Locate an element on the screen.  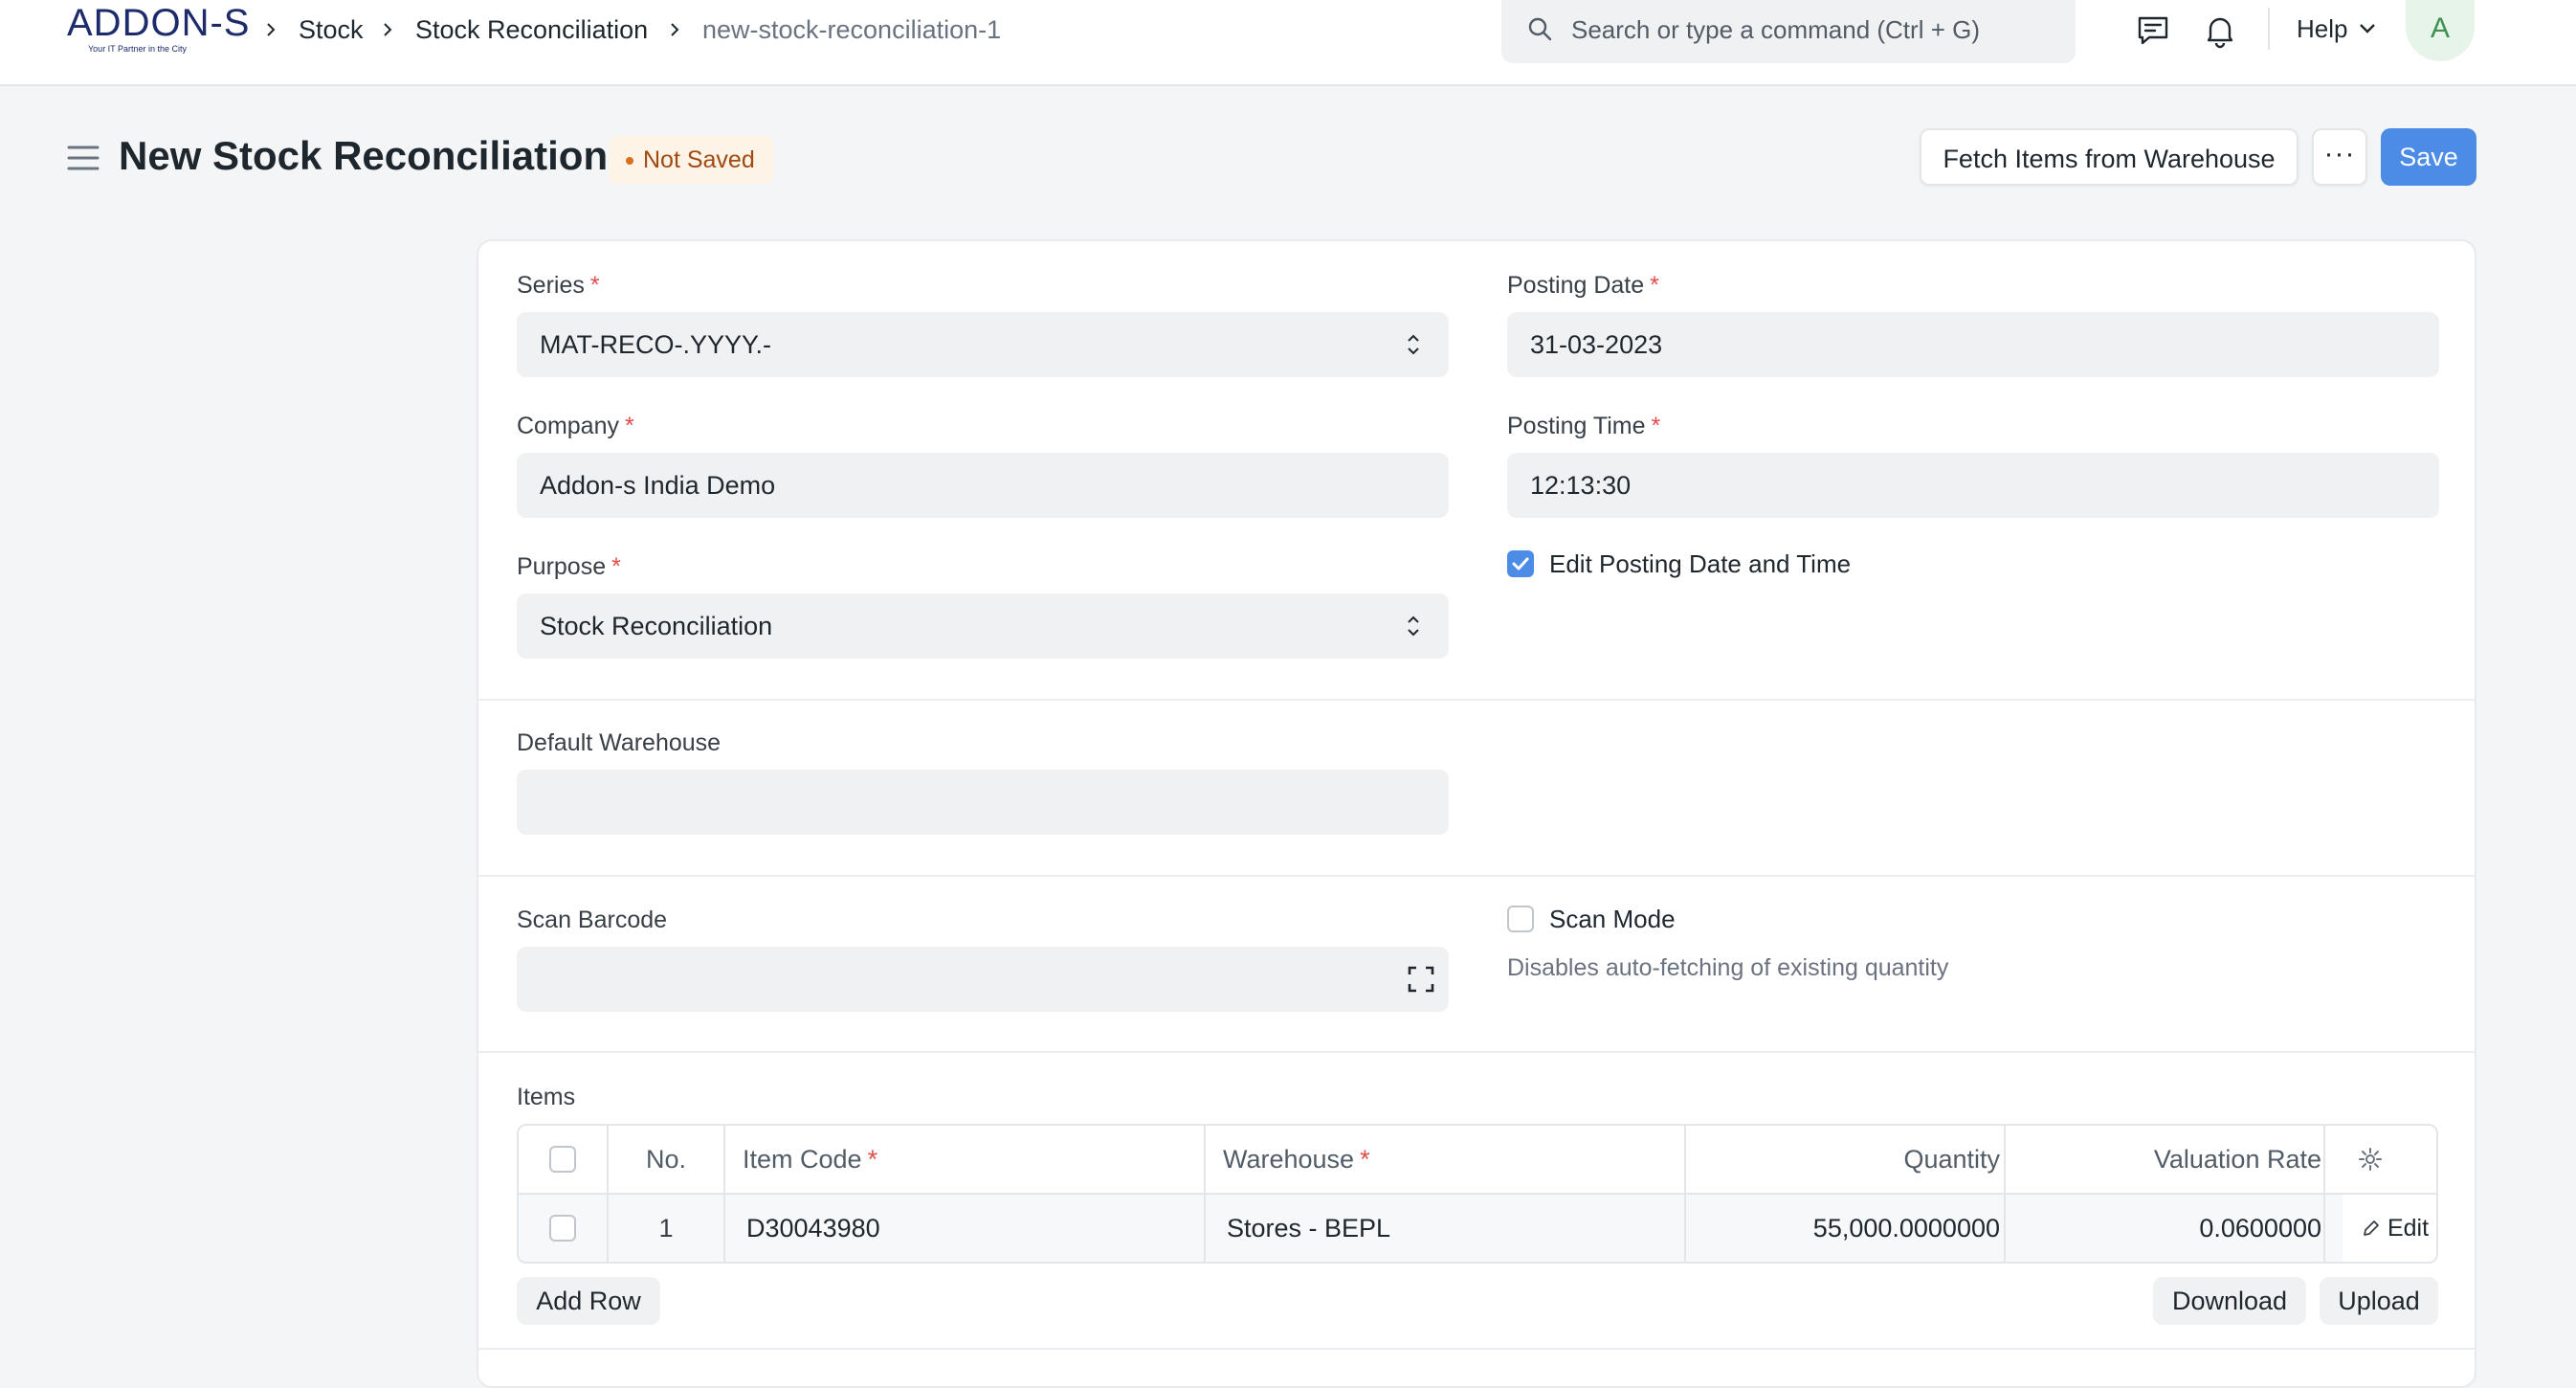
company-field: Addon-s India Demo is located at coordinates (983, 485).